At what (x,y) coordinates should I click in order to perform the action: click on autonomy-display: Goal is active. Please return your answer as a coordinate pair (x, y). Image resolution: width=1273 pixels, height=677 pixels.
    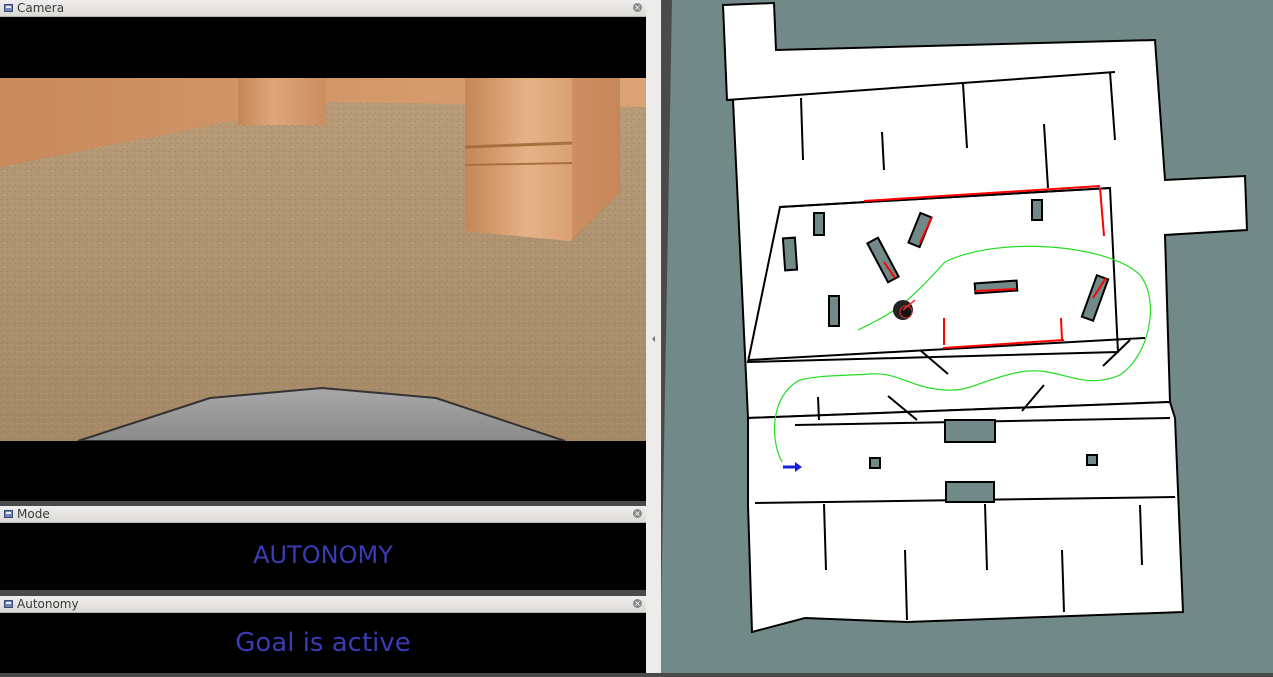
    Looking at the image, I should click on (323, 643).